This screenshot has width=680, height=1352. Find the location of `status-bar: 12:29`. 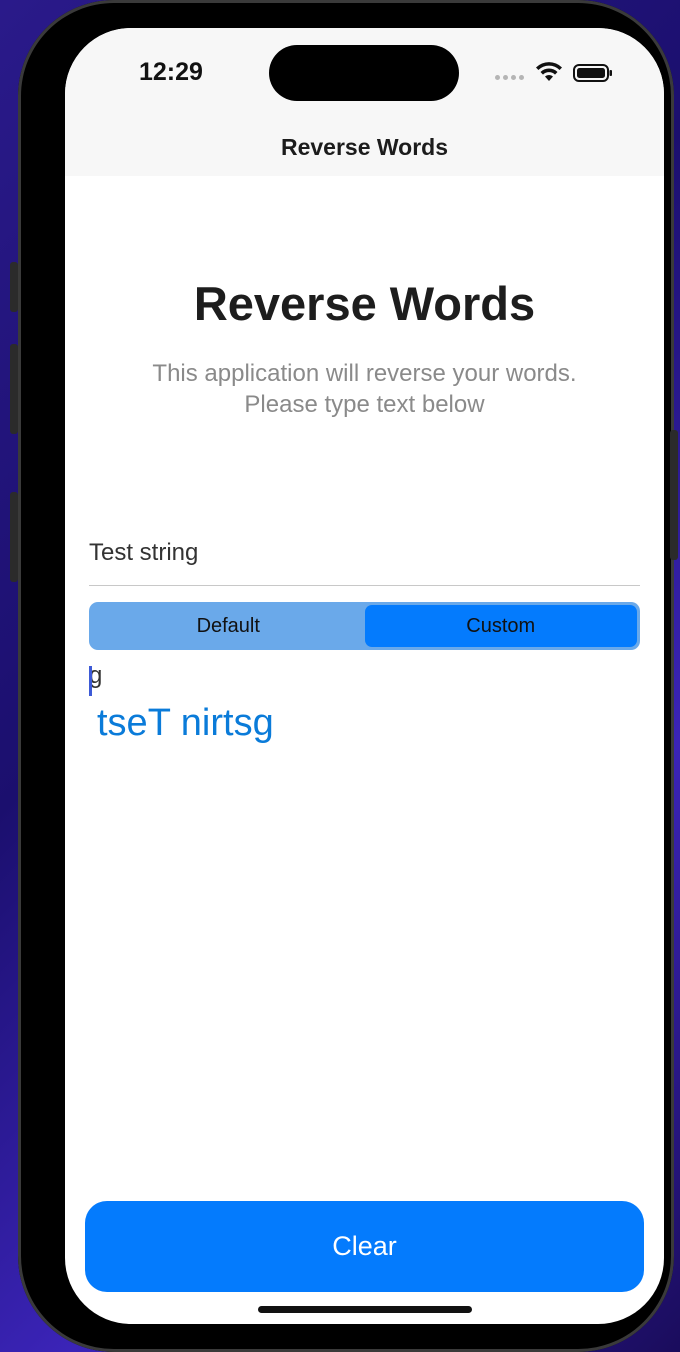

status-bar: 12:29 is located at coordinates (364, 73).